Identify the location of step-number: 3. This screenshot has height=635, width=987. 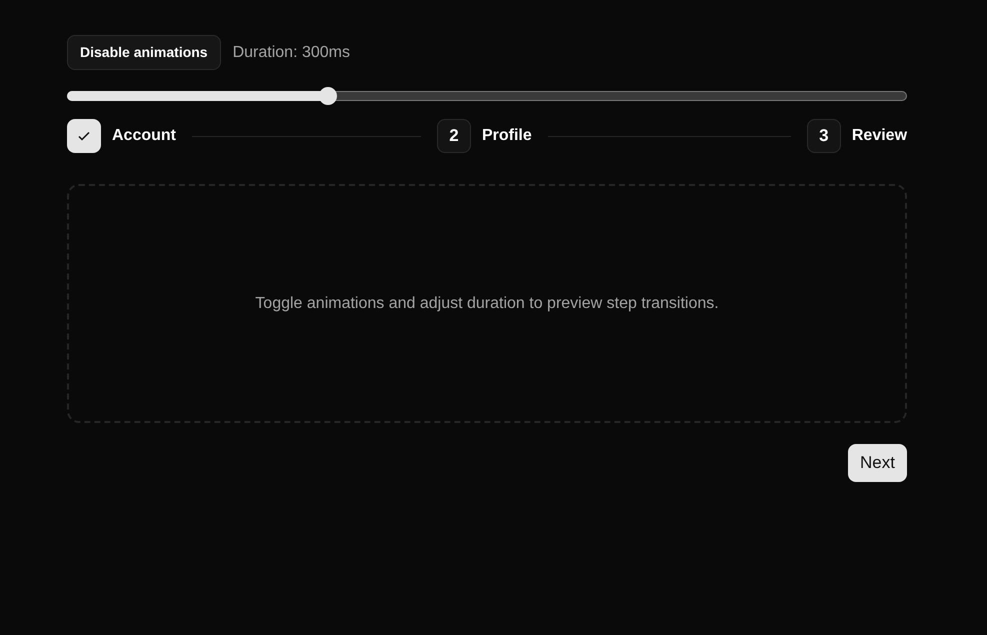
(823, 136).